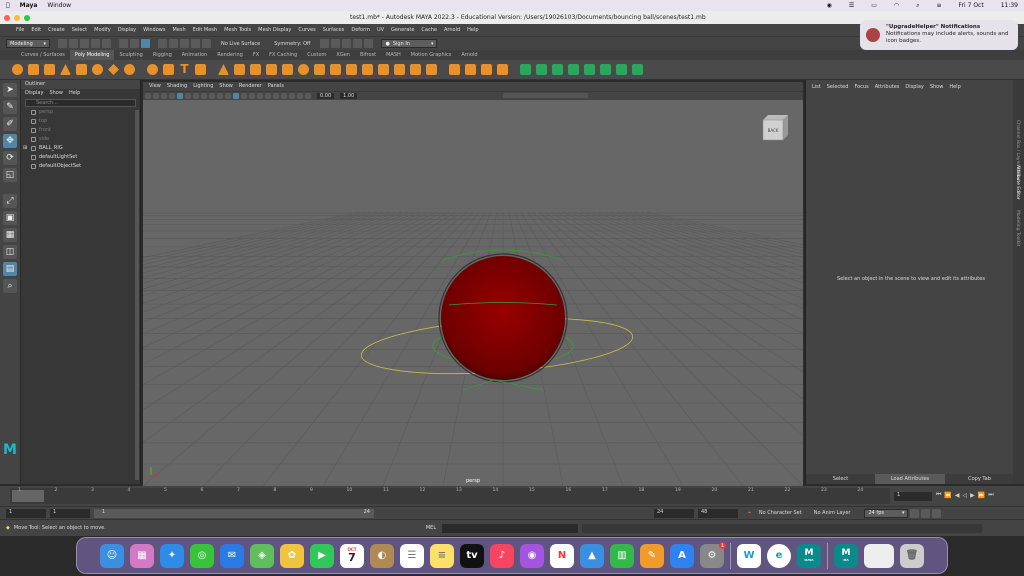 The height and width of the screenshot is (576, 1024). I want to click on status-icon: ☰, so click(851, 5).